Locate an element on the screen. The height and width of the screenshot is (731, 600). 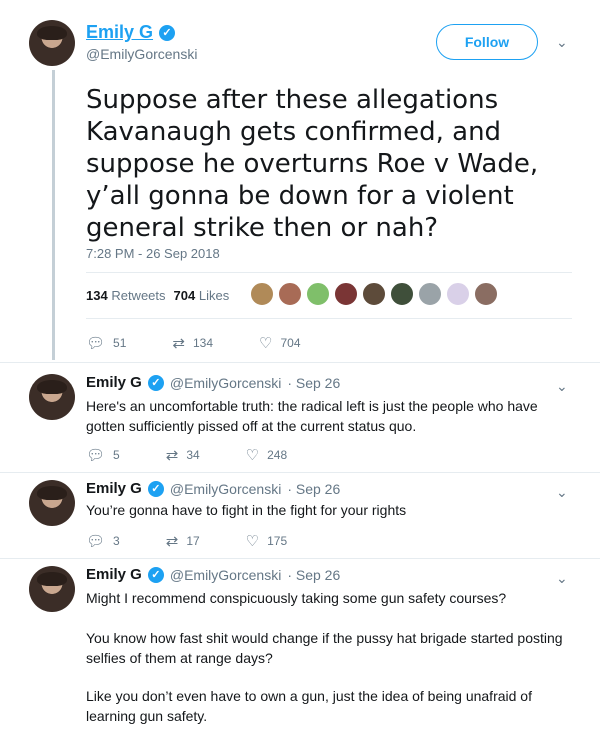
liker-avatars is located at coordinates (374, 294).